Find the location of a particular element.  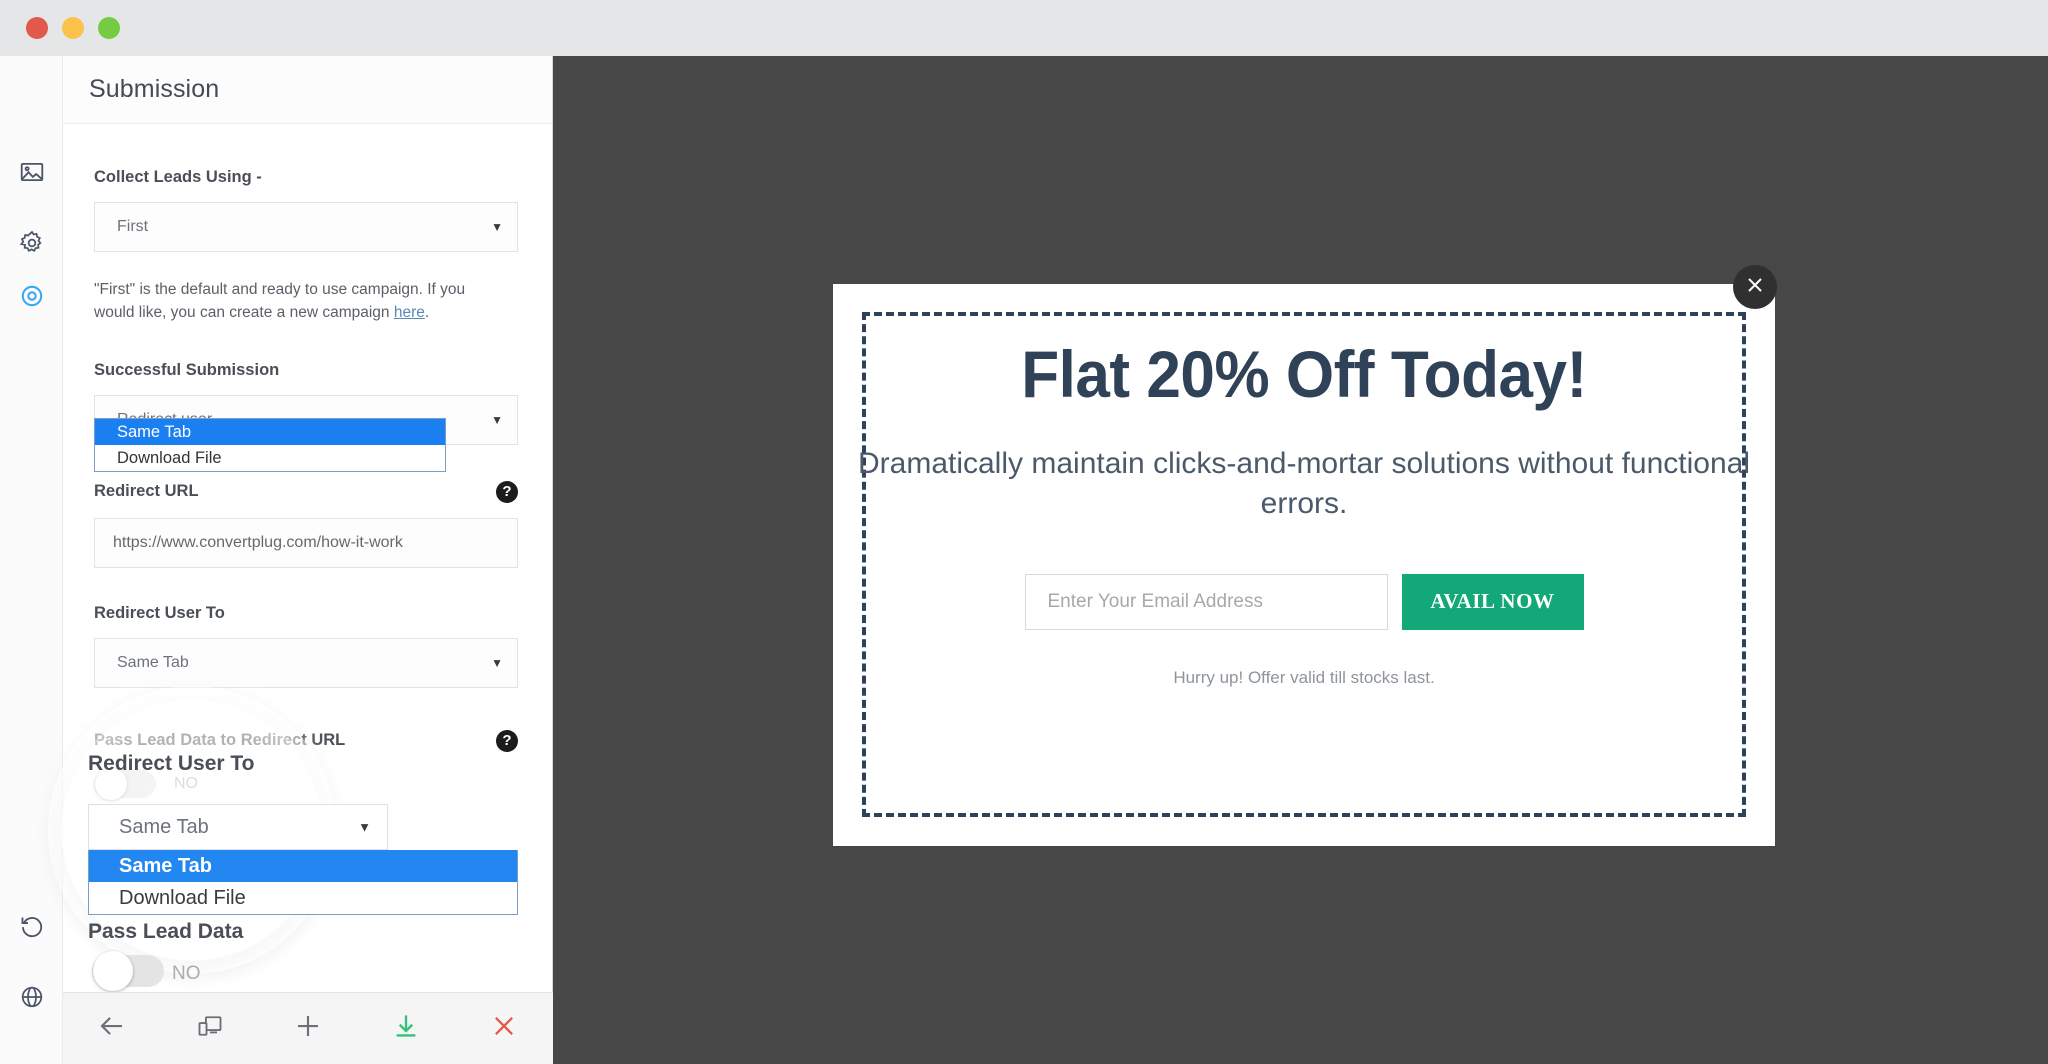

pass-lead-data-toggle is located at coordinates (125, 783).